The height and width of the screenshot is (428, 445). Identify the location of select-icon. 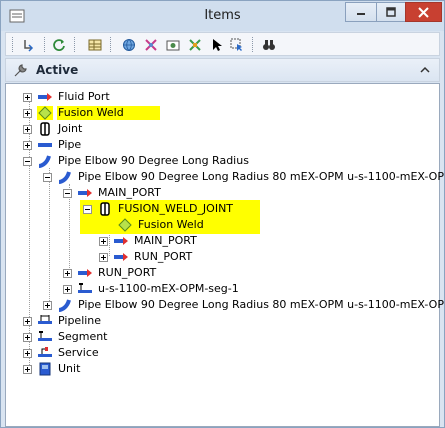
(236, 44).